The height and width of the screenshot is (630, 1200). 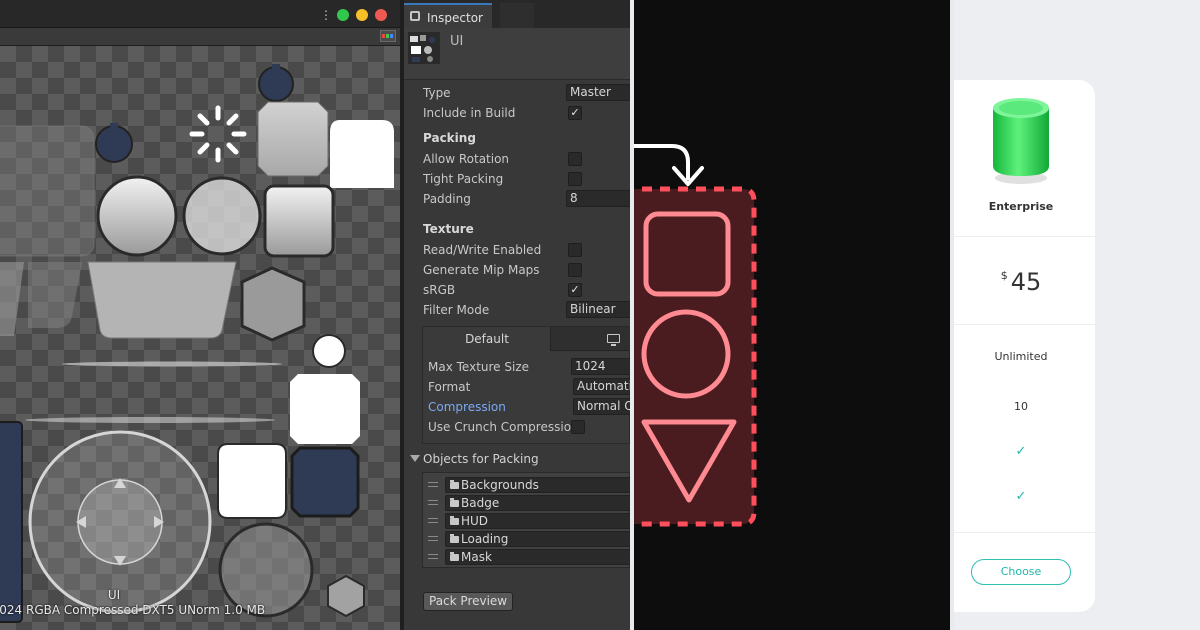 I want to click on square-button-sprite, so click(x=299, y=221).